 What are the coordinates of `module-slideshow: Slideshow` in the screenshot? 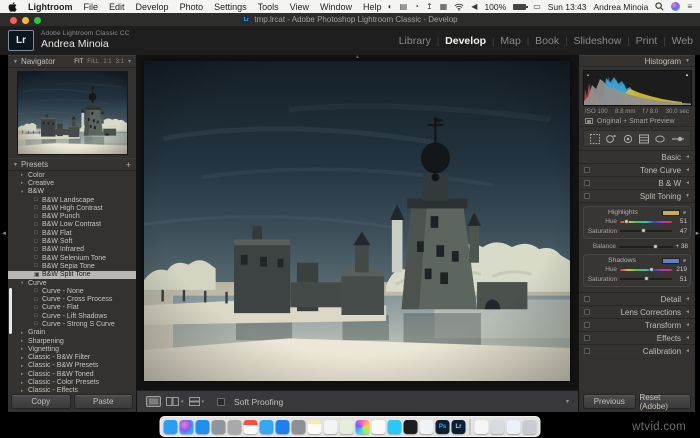 It's located at (597, 41).